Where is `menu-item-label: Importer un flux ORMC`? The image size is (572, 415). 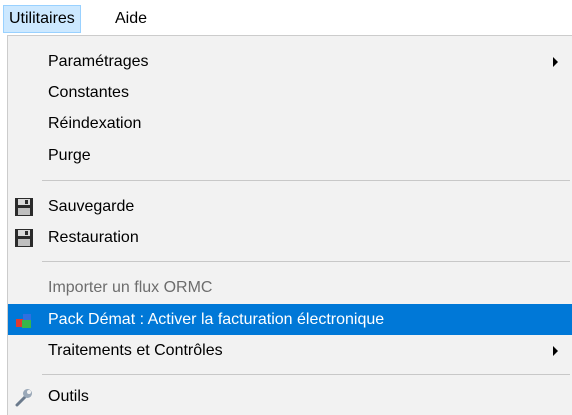 menu-item-label: Importer un flux ORMC is located at coordinates (130, 287).